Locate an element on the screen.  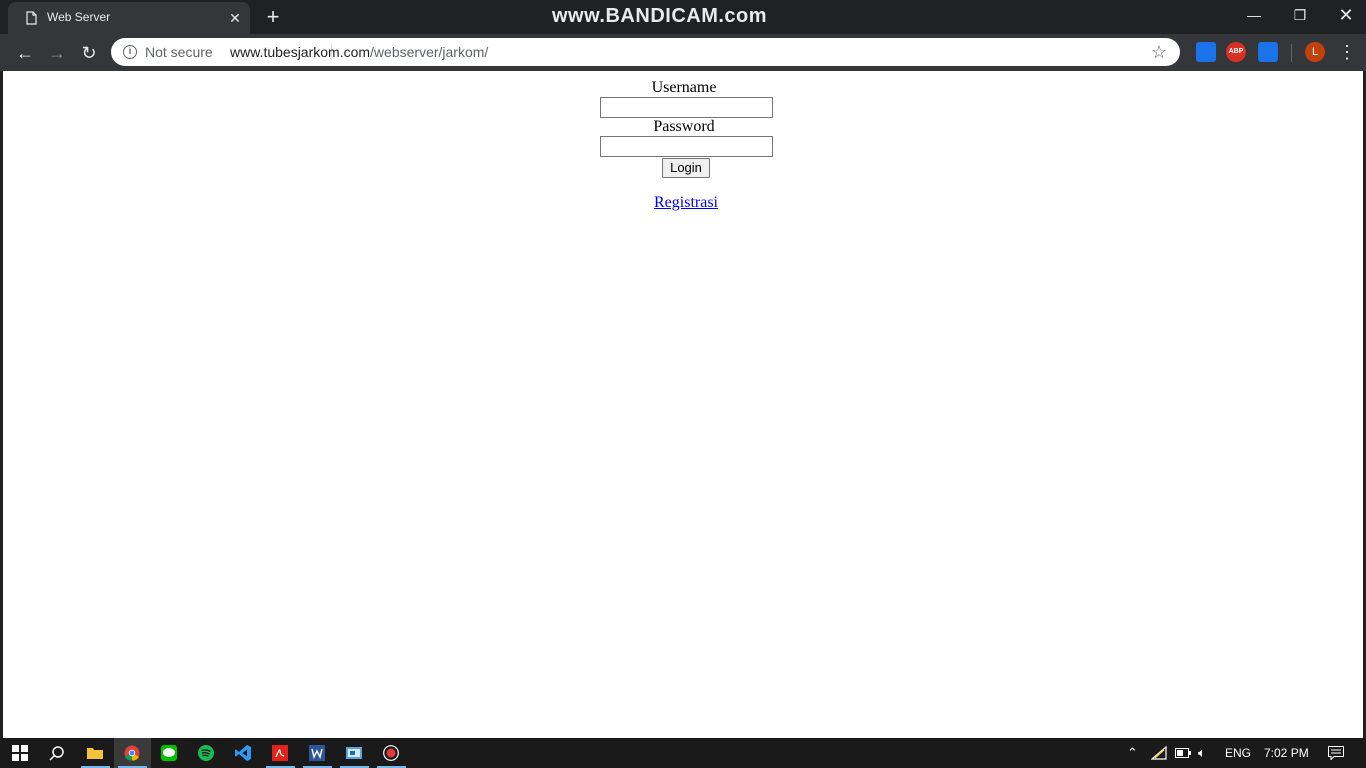
forward-button: → is located at coordinates (57, 53).